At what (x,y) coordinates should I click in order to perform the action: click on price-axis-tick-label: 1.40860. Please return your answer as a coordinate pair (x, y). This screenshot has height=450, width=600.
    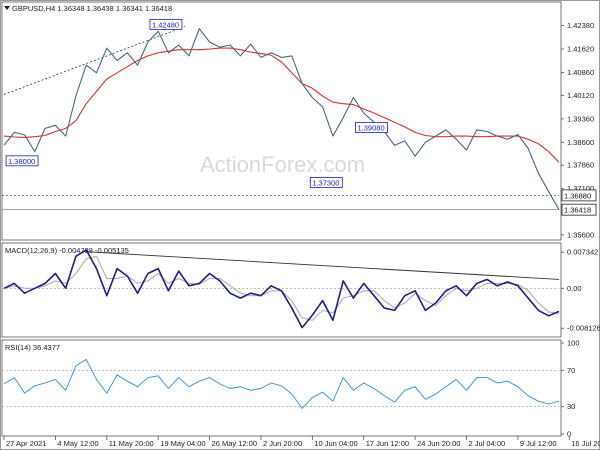
    Looking at the image, I should click on (580, 72).